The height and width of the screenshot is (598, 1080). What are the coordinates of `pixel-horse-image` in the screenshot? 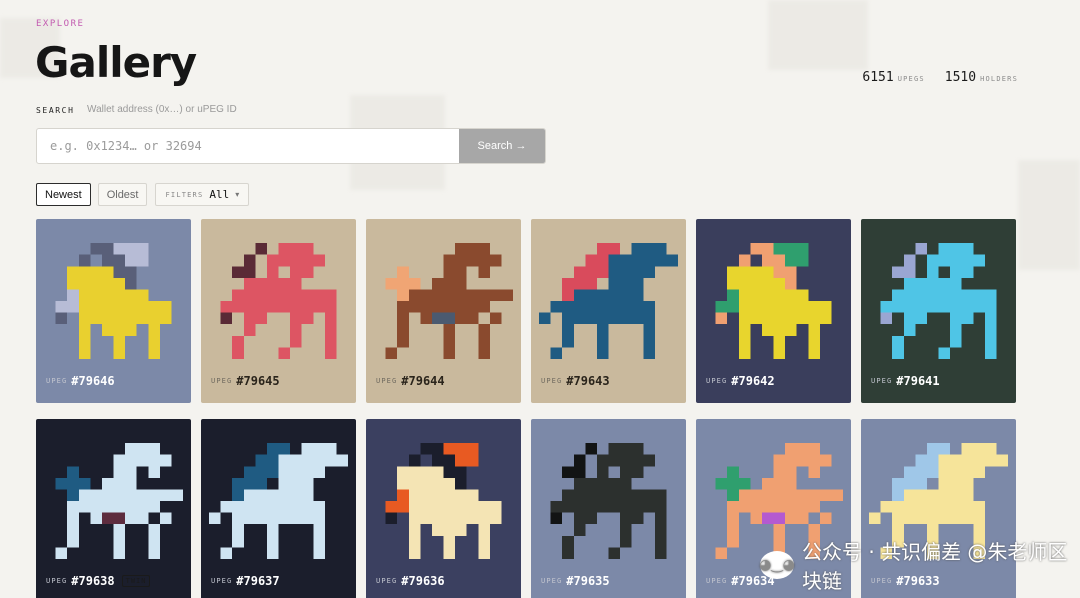 It's located at (449, 301).